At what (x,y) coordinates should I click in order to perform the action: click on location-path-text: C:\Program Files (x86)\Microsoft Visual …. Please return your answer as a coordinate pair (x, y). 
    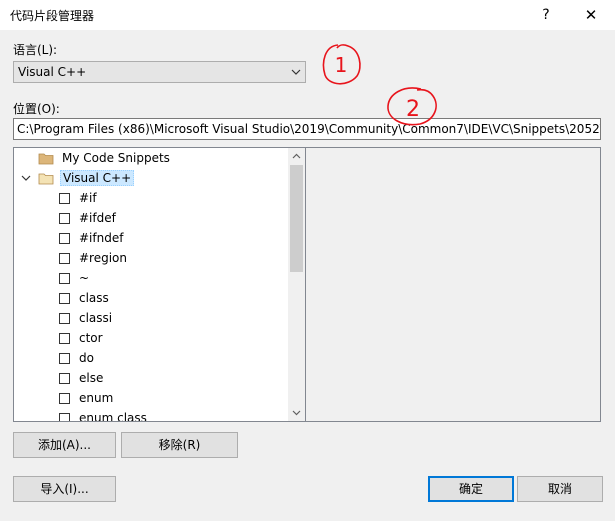
    Looking at the image, I should click on (309, 129).